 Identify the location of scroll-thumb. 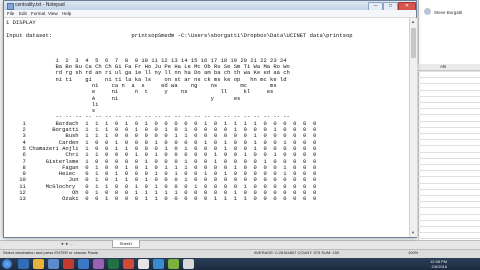
(413, 43).